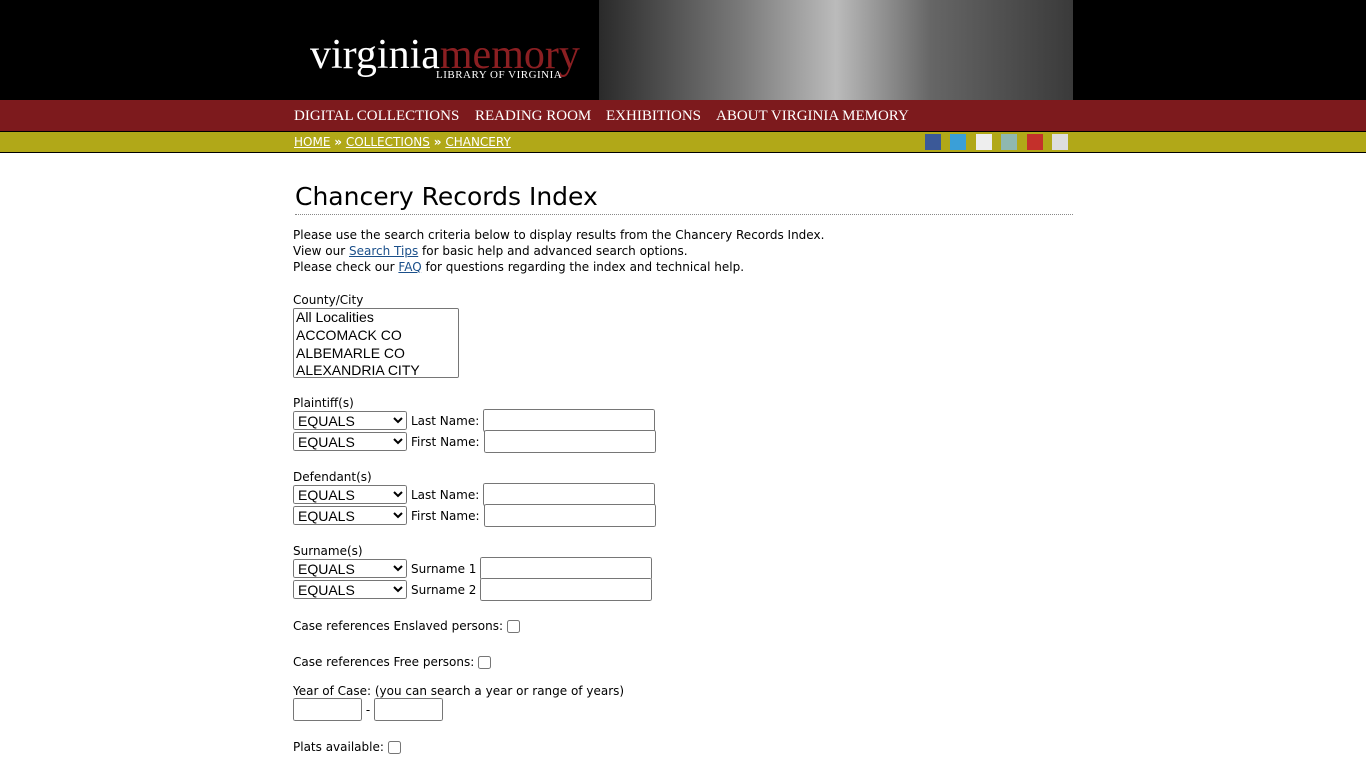 The width and height of the screenshot is (1366, 768). What do you see at coordinates (376, 116) in the screenshot?
I see `nav-digital-collections: DIGITAL COLLECTIONS` at bounding box center [376, 116].